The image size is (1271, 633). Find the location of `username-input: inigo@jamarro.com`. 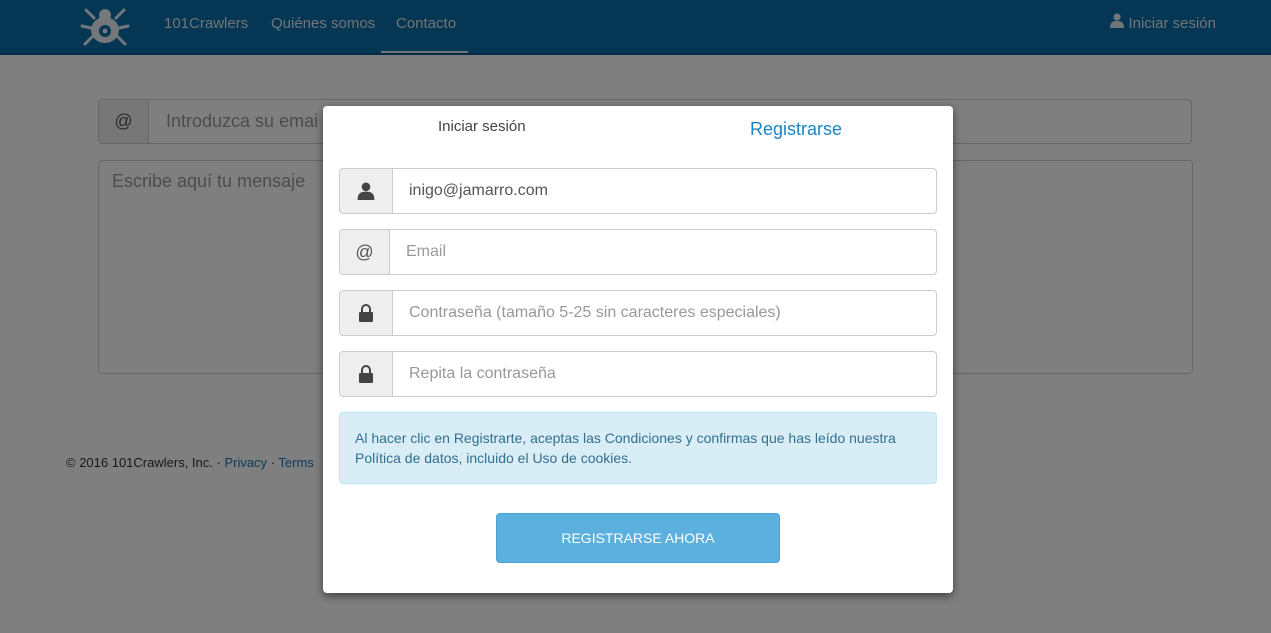

username-input: inigo@jamarro.com is located at coordinates (664, 191).